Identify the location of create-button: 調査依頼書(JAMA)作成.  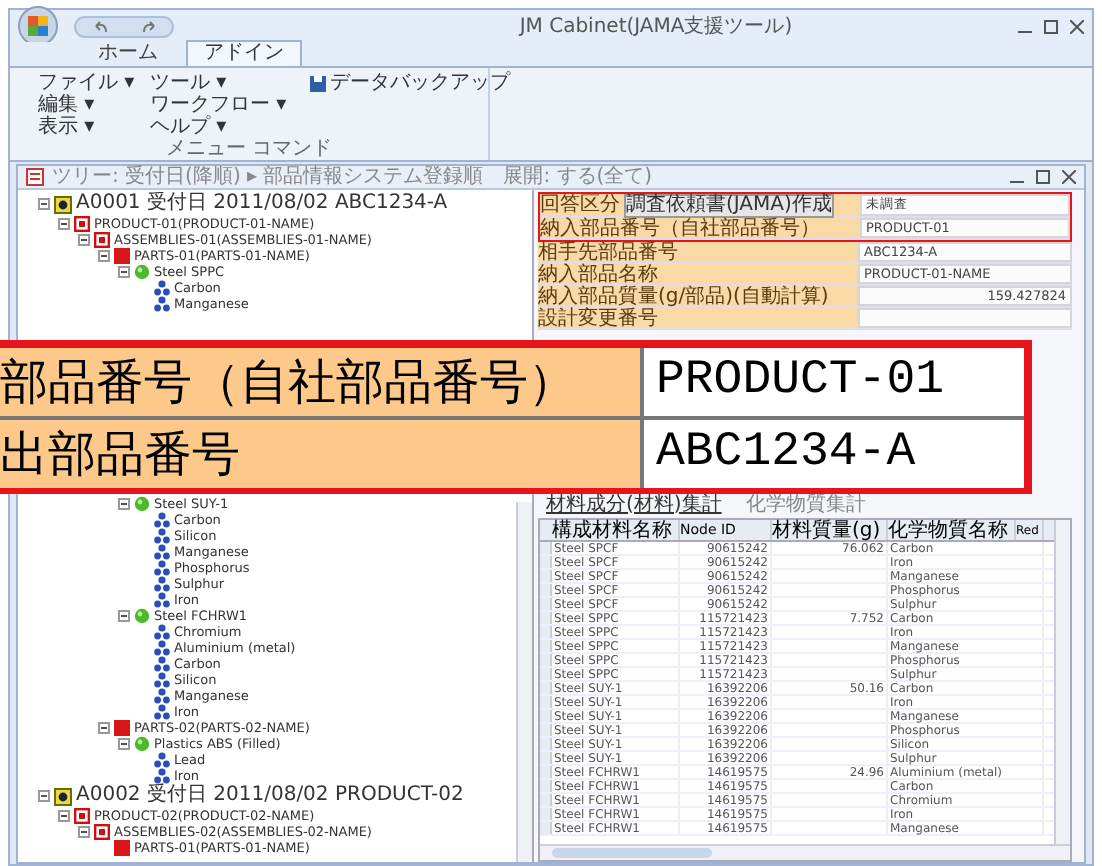
(729, 205).